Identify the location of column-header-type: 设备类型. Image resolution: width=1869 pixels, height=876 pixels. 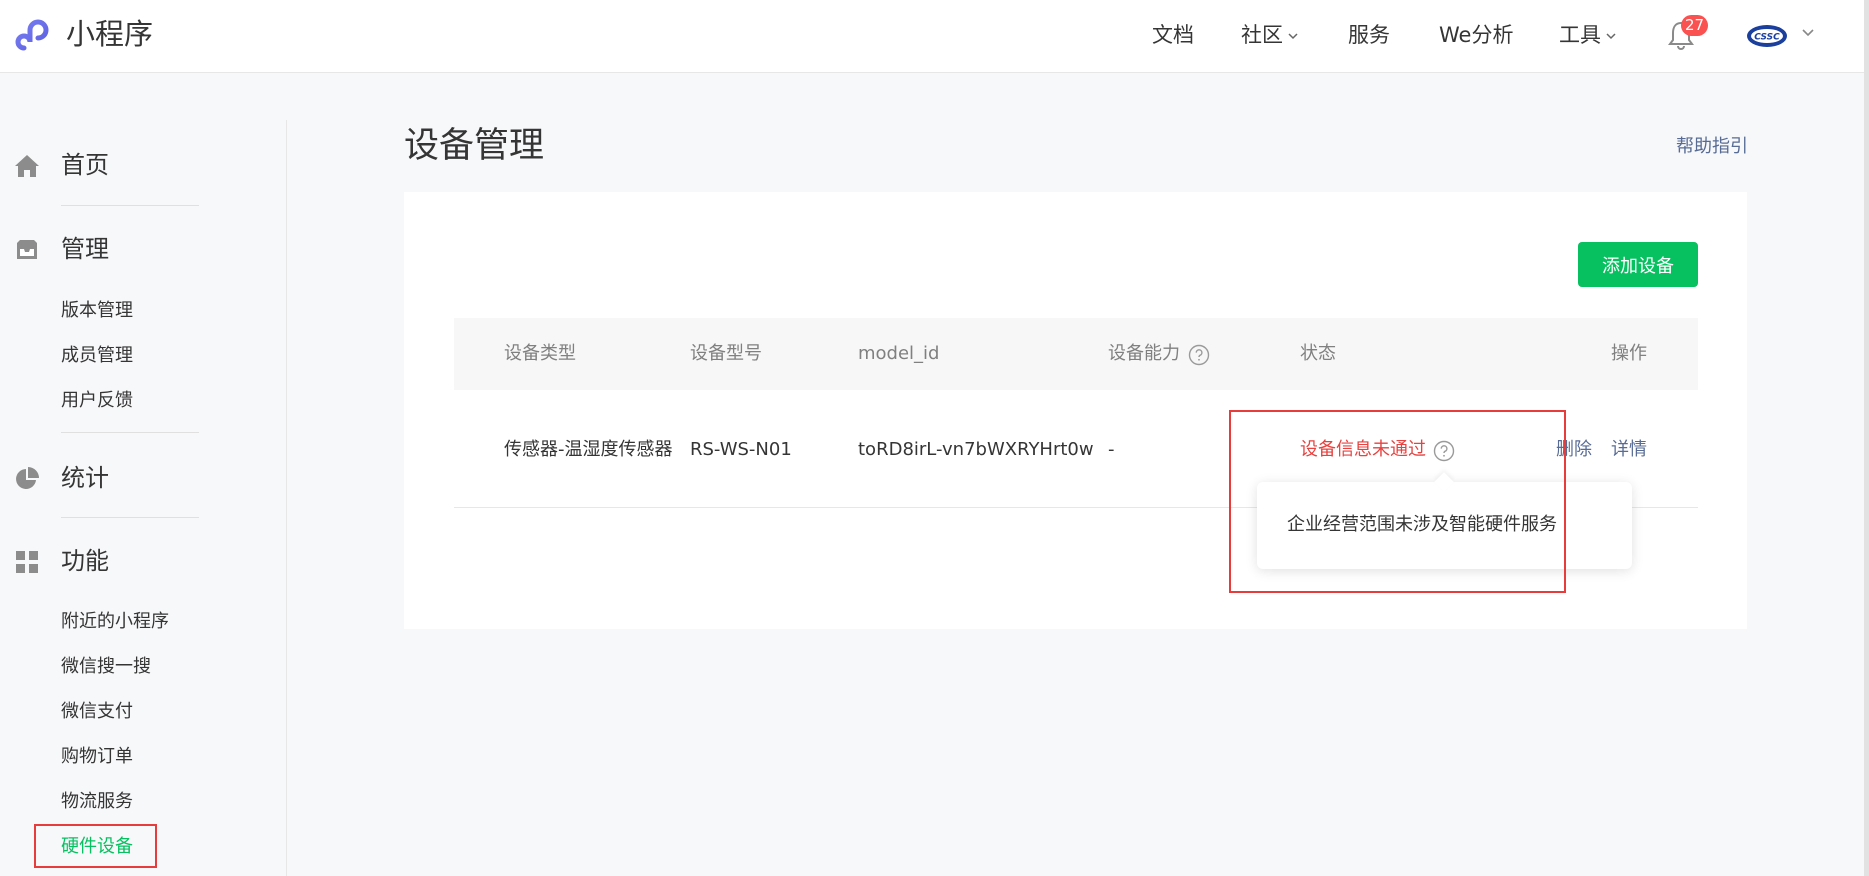
(540, 353).